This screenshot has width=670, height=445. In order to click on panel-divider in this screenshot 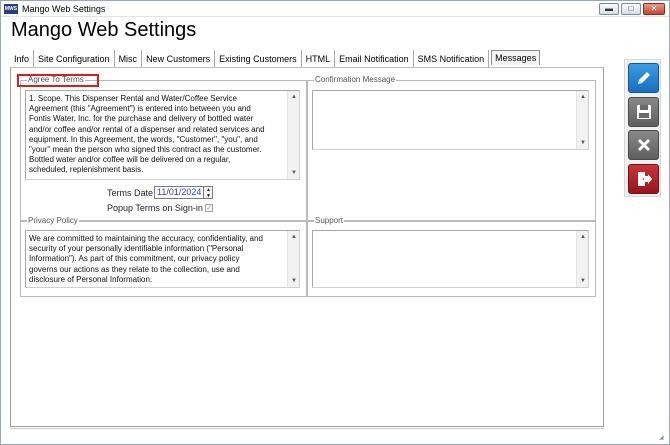, I will do `click(307, 428)`.